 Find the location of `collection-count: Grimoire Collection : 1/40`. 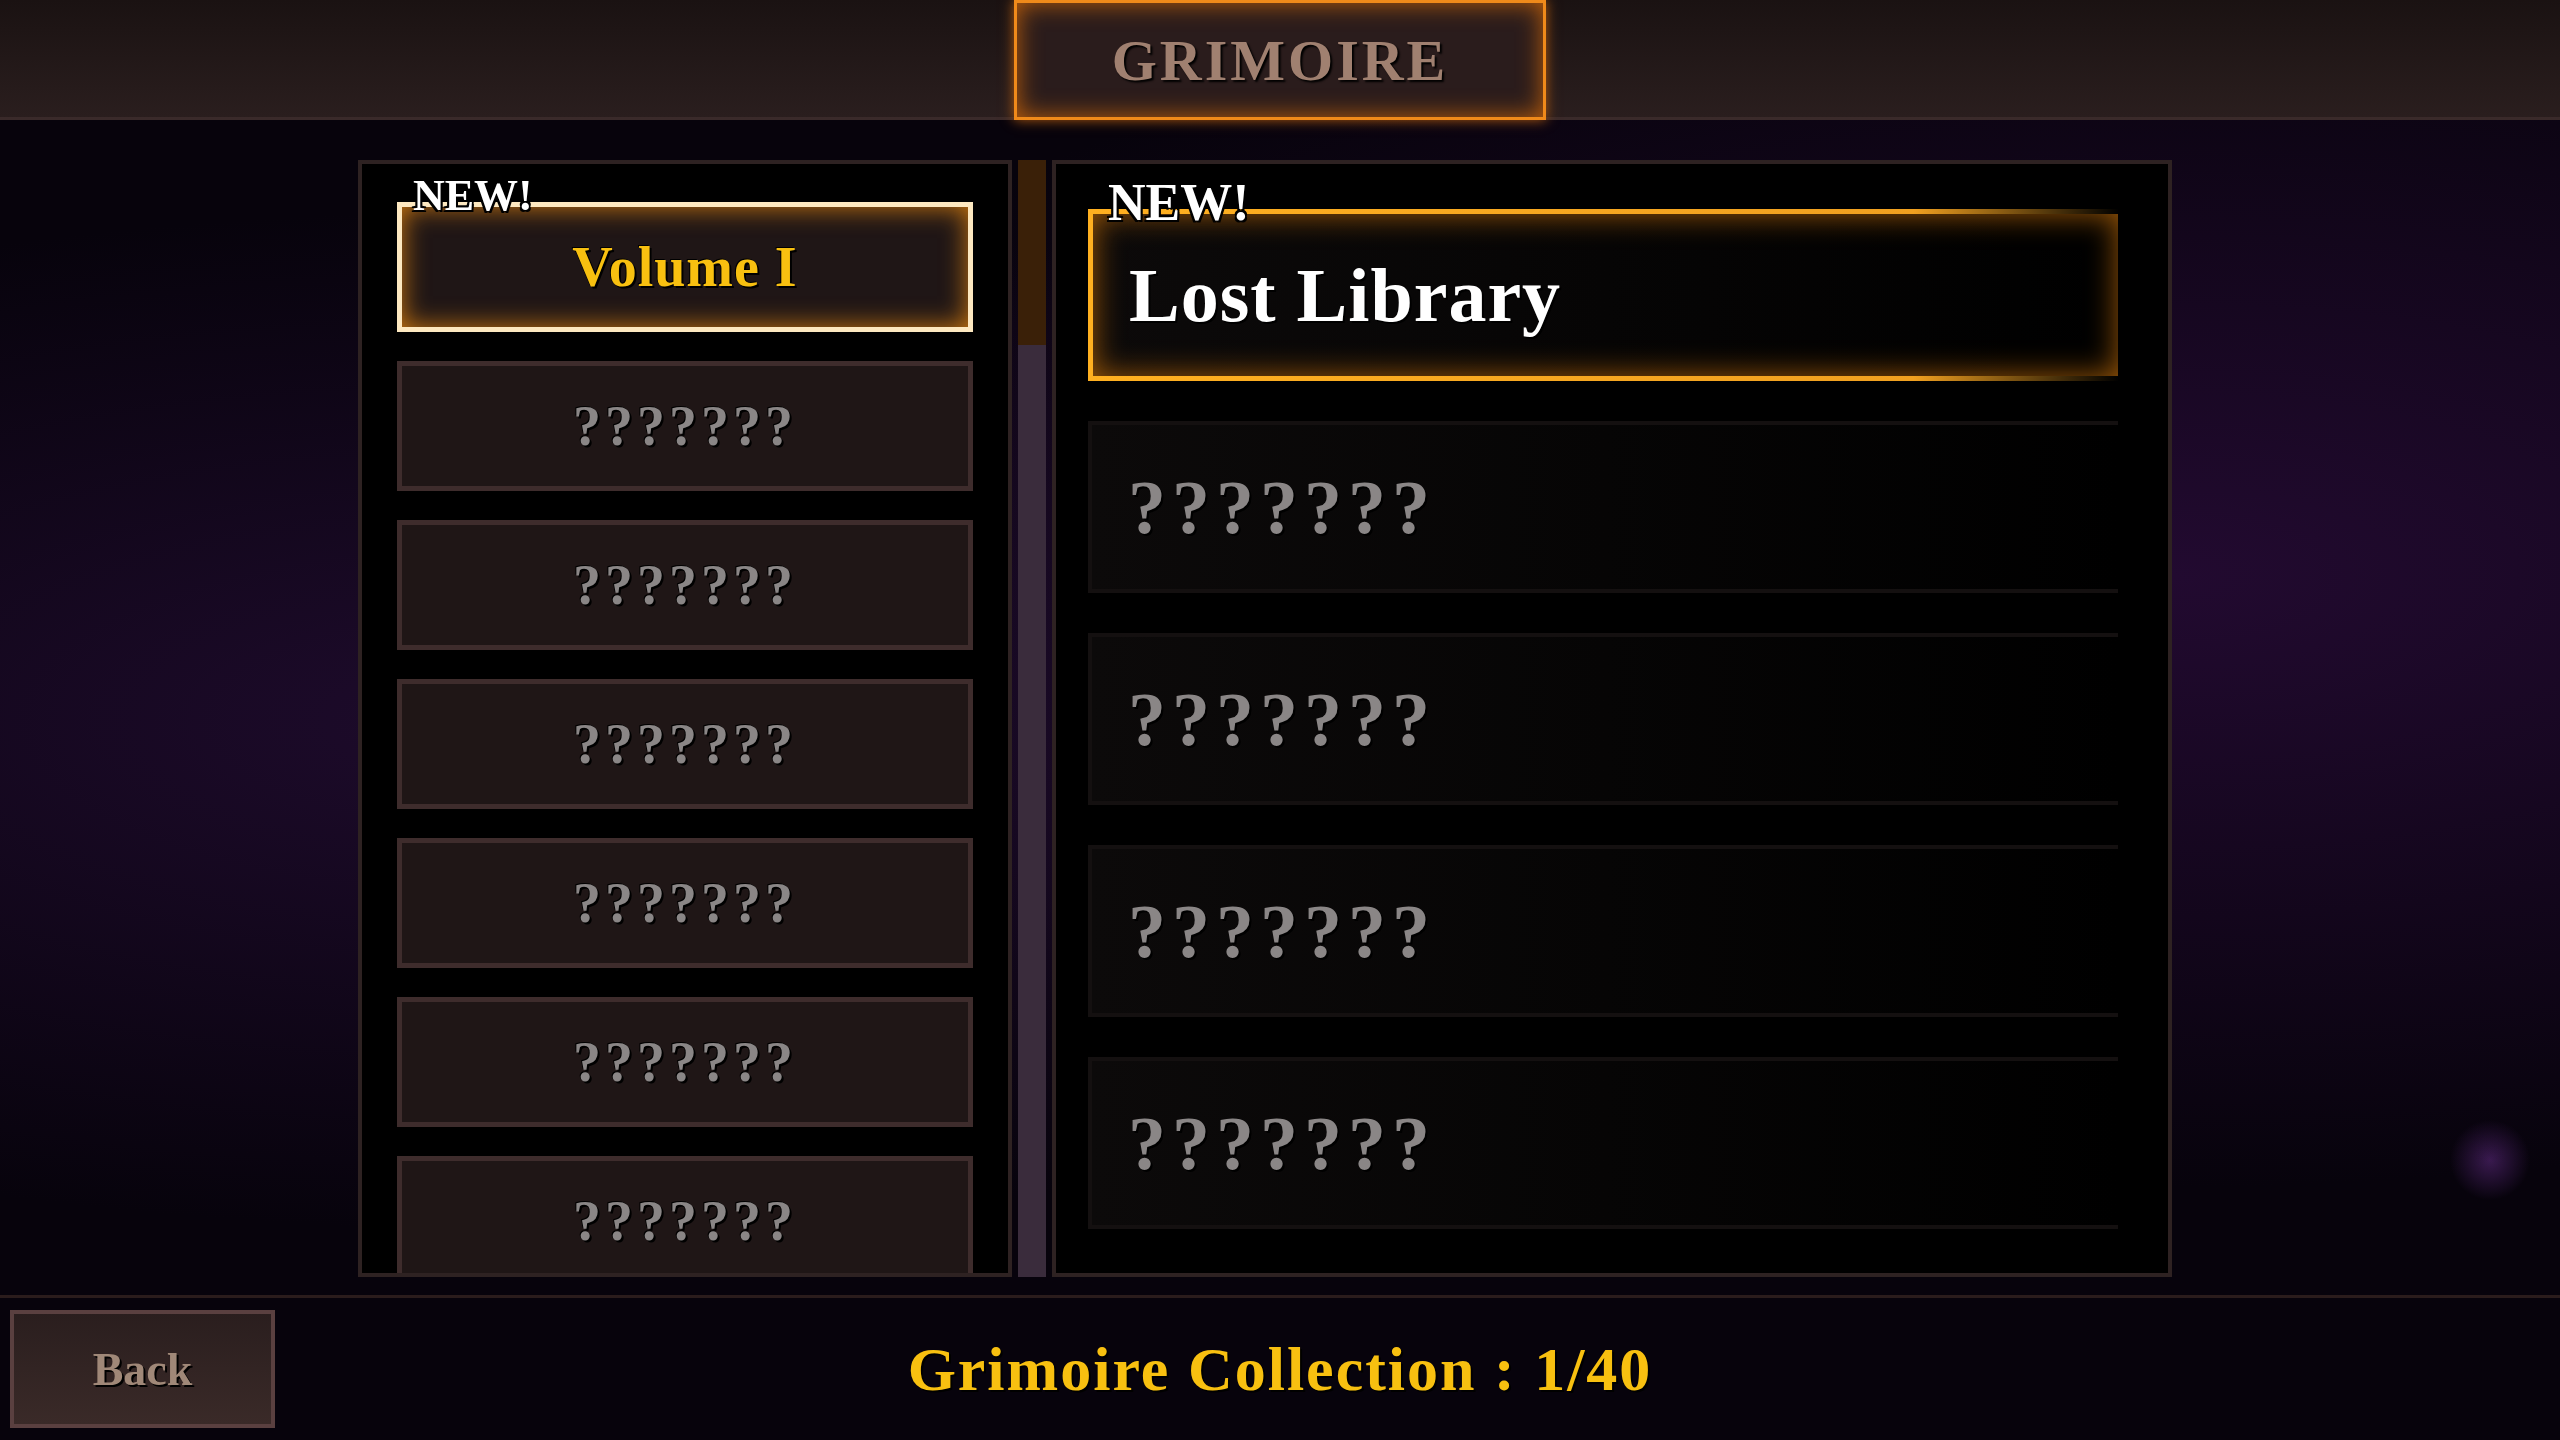

collection-count: Grimoire Collection : 1/40 is located at coordinates (1280, 1369).